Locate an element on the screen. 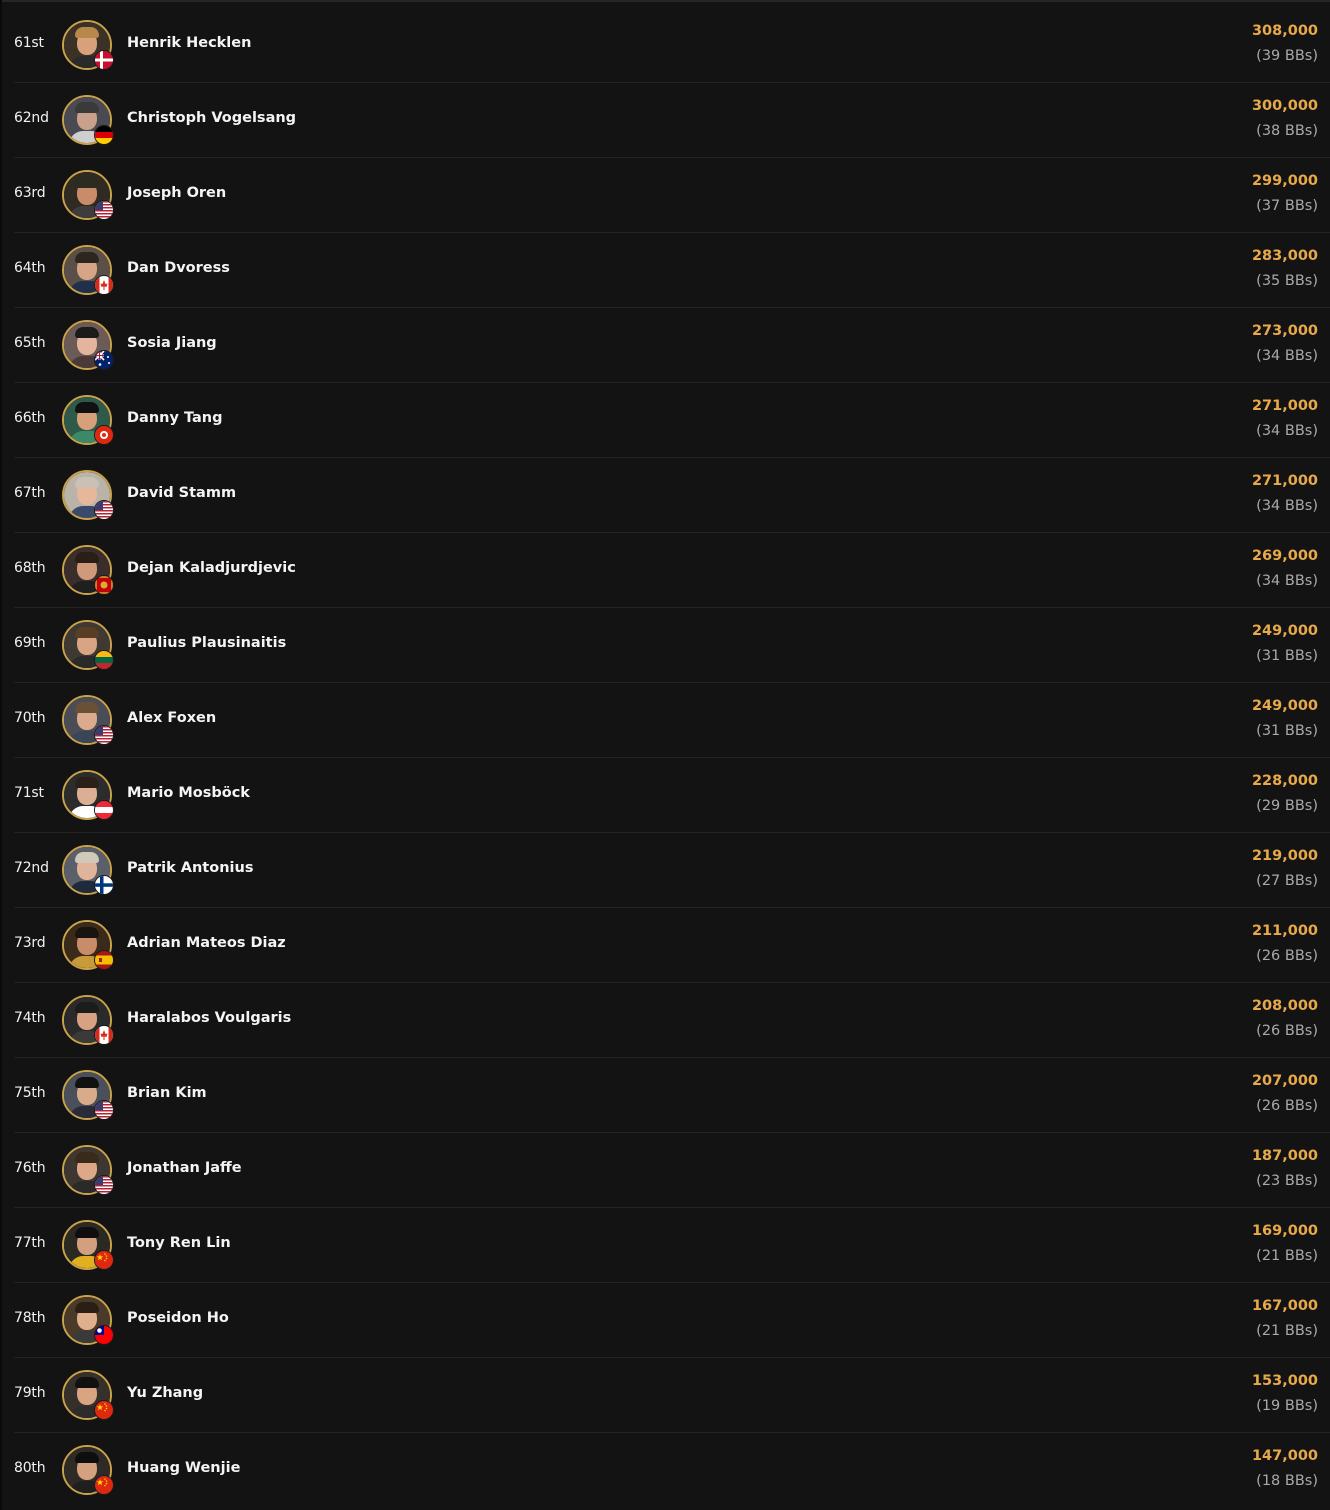 The image size is (1330, 1510). player-rank: 75th is located at coordinates (30, 1093).